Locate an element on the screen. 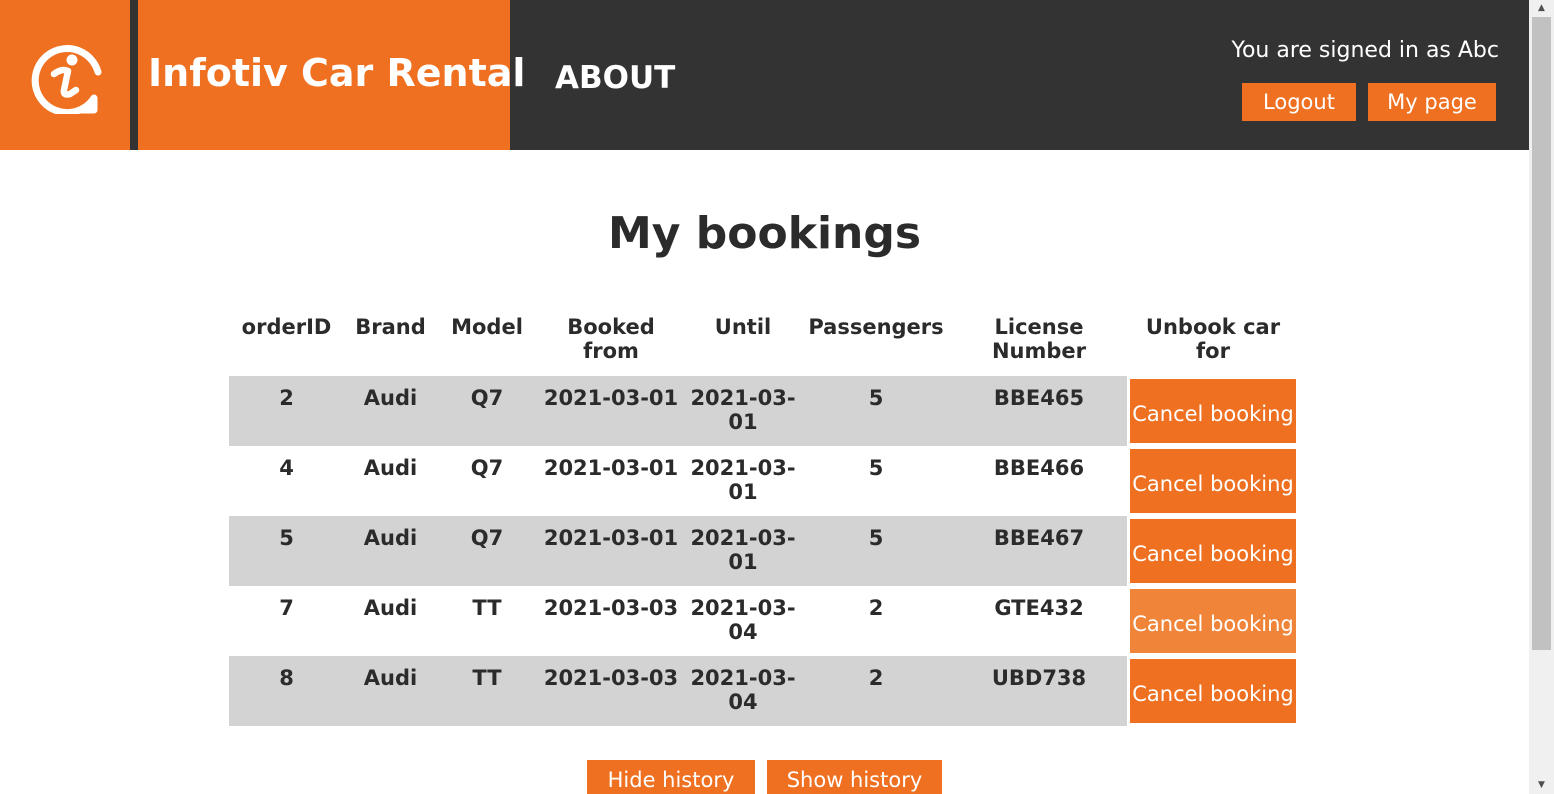  scroll-down-arrow-icon: ▼ is located at coordinates (1541, 785).